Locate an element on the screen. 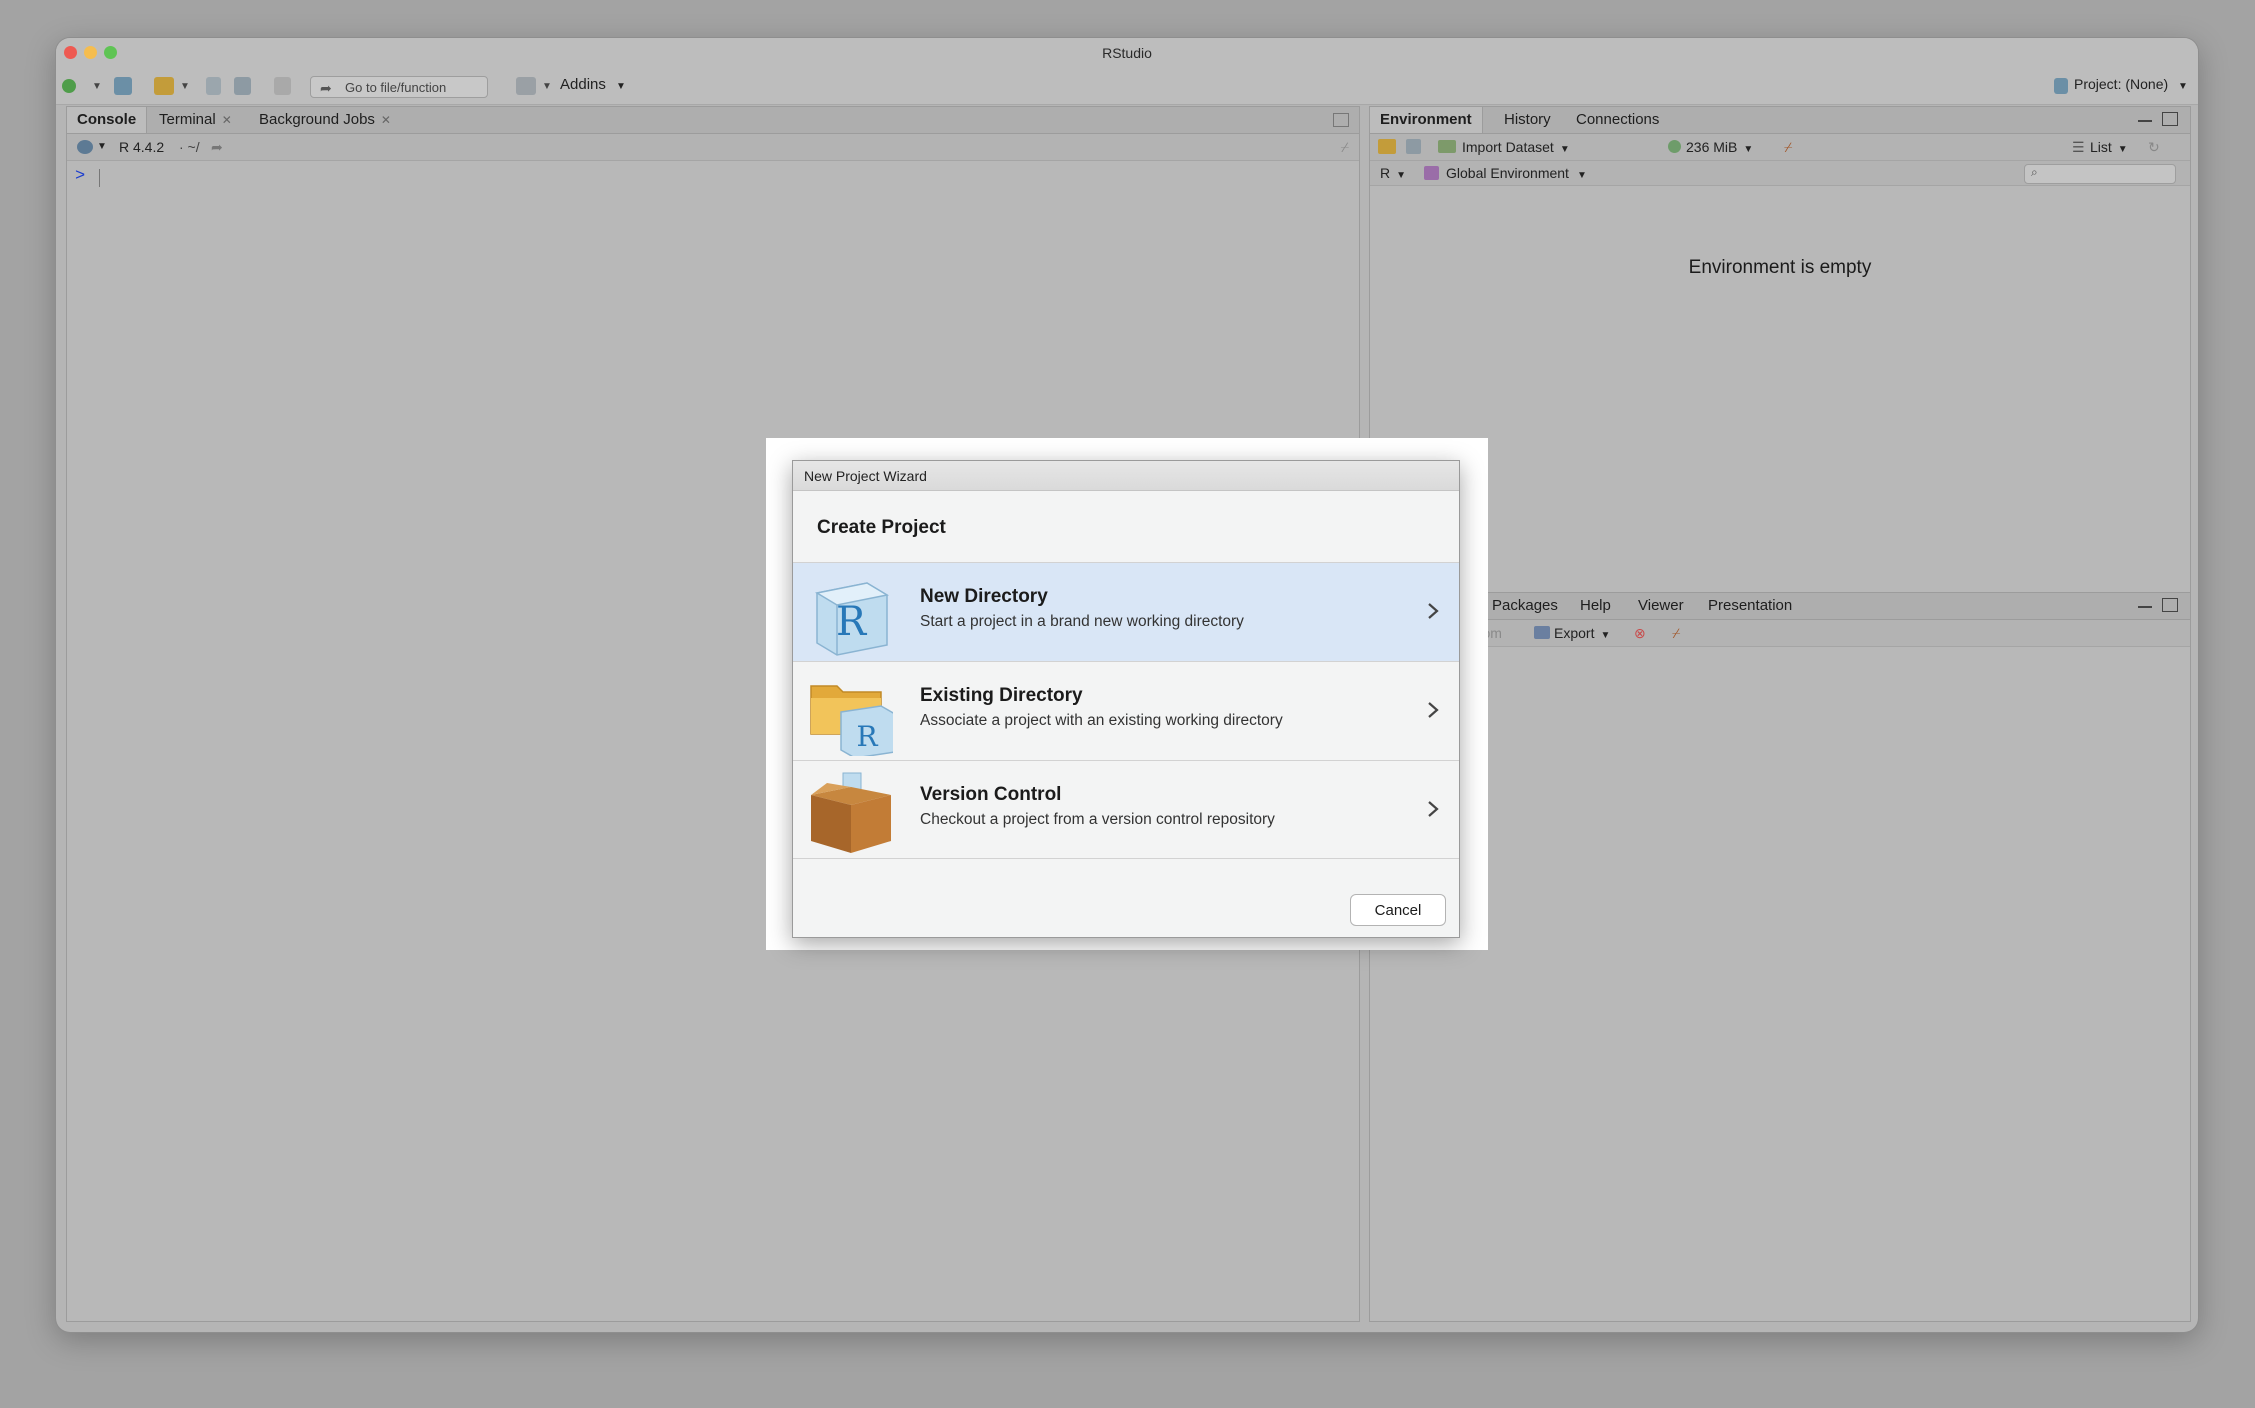 Image resolution: width=2255 pixels, height=1408 pixels. save-all-icon is located at coordinates (242, 86).